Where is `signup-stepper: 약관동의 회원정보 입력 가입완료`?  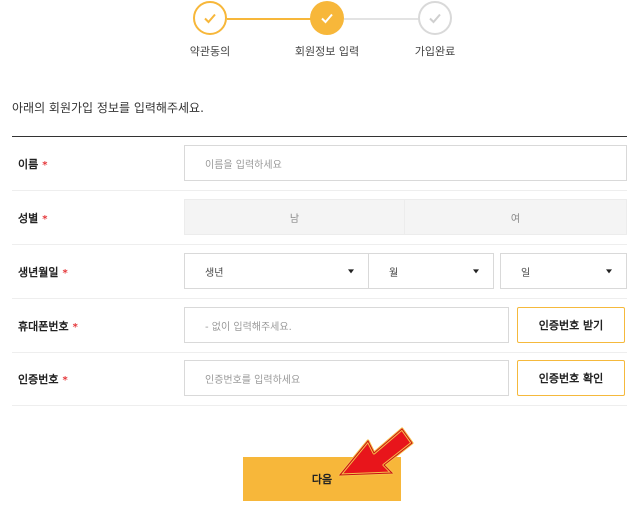
signup-stepper: 약관동의 회원정보 입력 가입완료 is located at coordinates (321, 35).